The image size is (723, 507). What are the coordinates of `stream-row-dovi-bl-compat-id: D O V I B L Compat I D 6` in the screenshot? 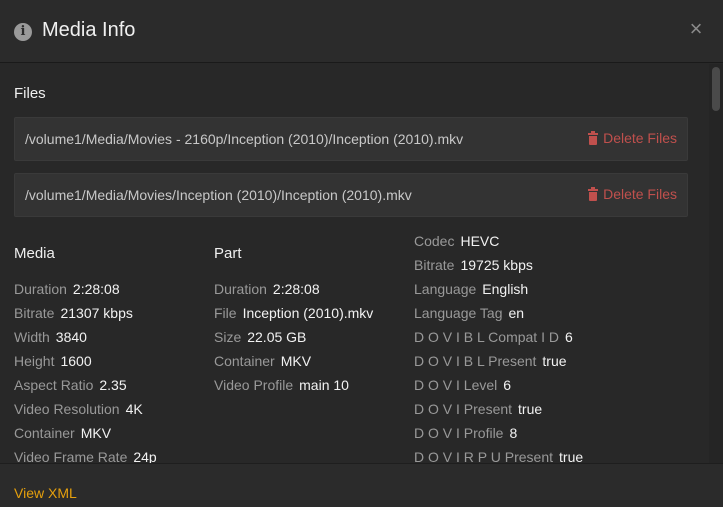 It's located at (493, 337).